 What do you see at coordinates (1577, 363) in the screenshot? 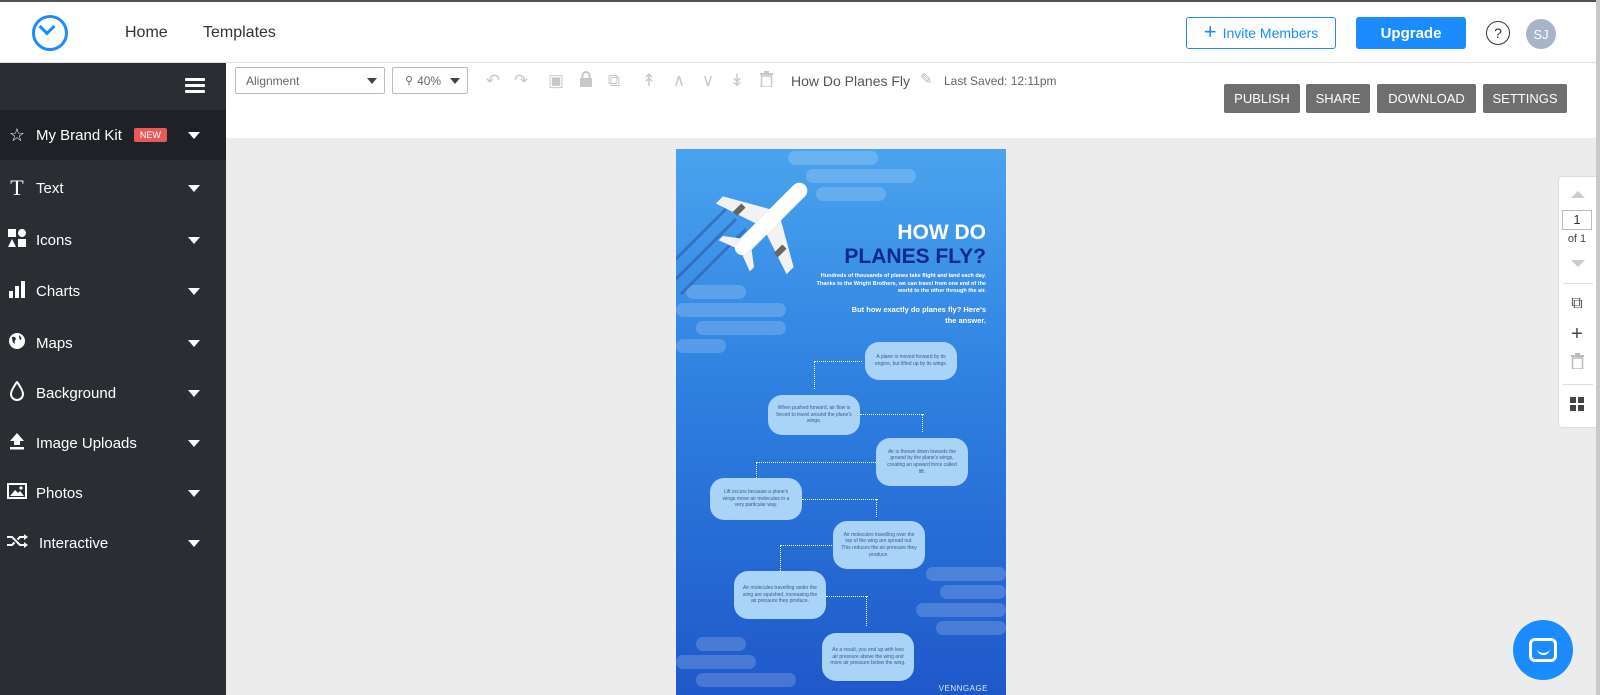
I see `delete-page-icon` at bounding box center [1577, 363].